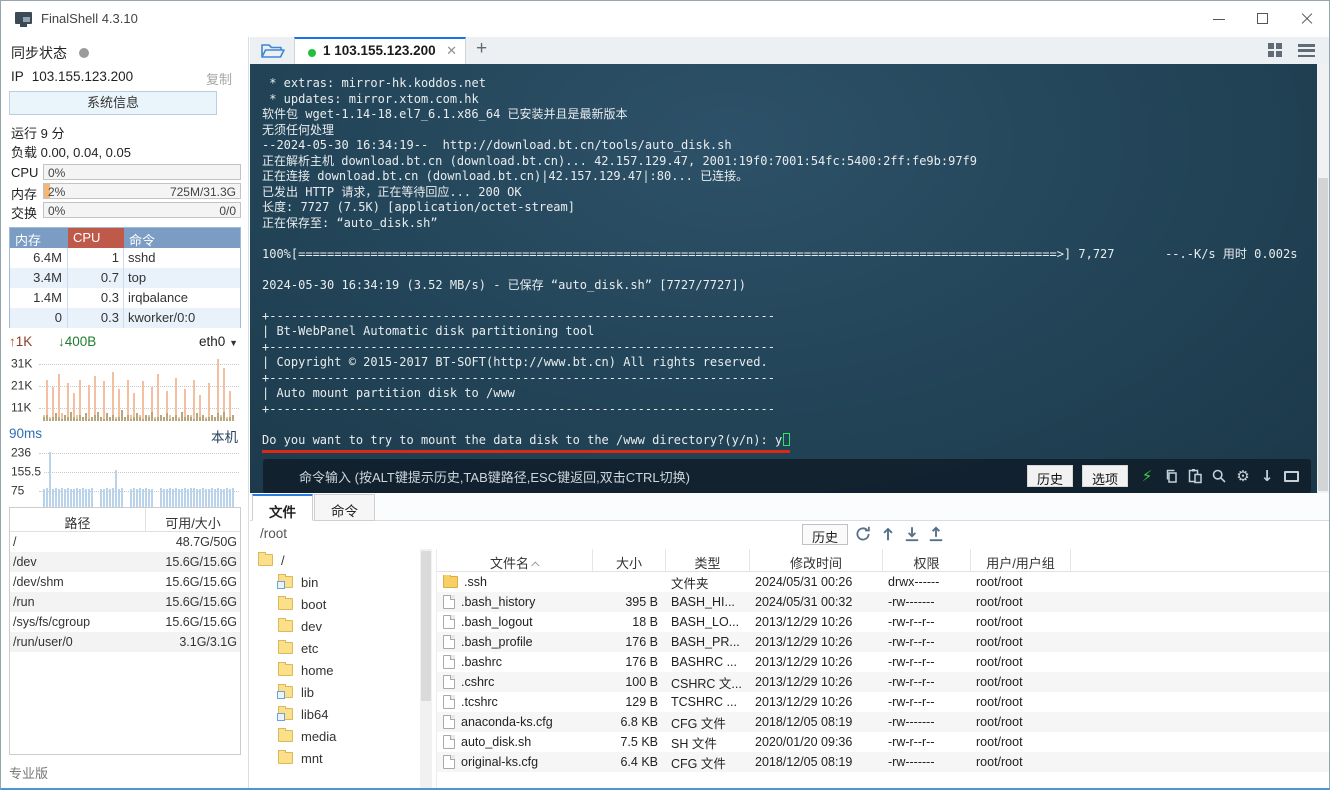 This screenshot has height=790, width=1330. What do you see at coordinates (335, 560) in the screenshot?
I see `tree-item: /` at bounding box center [335, 560].